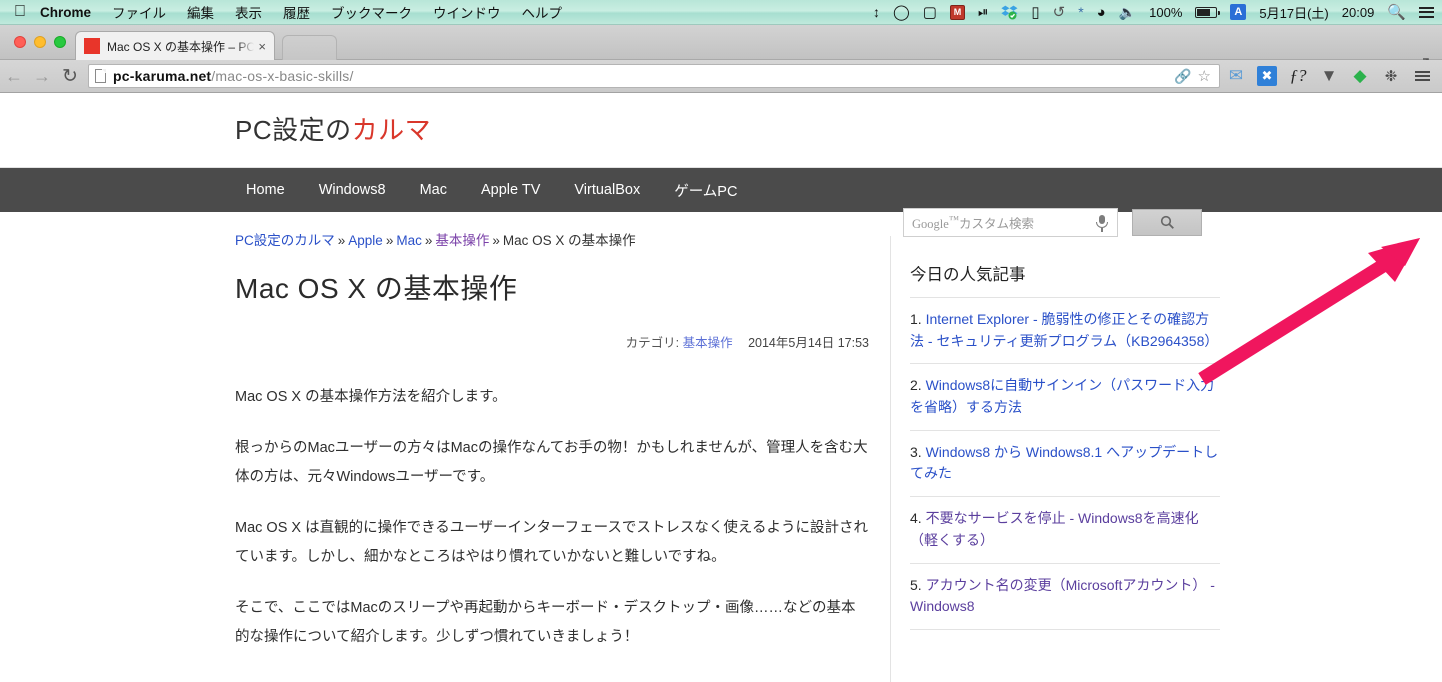  What do you see at coordinates (1101, 12) in the screenshot?
I see `wifi-icon: ◕` at bounding box center [1101, 12].